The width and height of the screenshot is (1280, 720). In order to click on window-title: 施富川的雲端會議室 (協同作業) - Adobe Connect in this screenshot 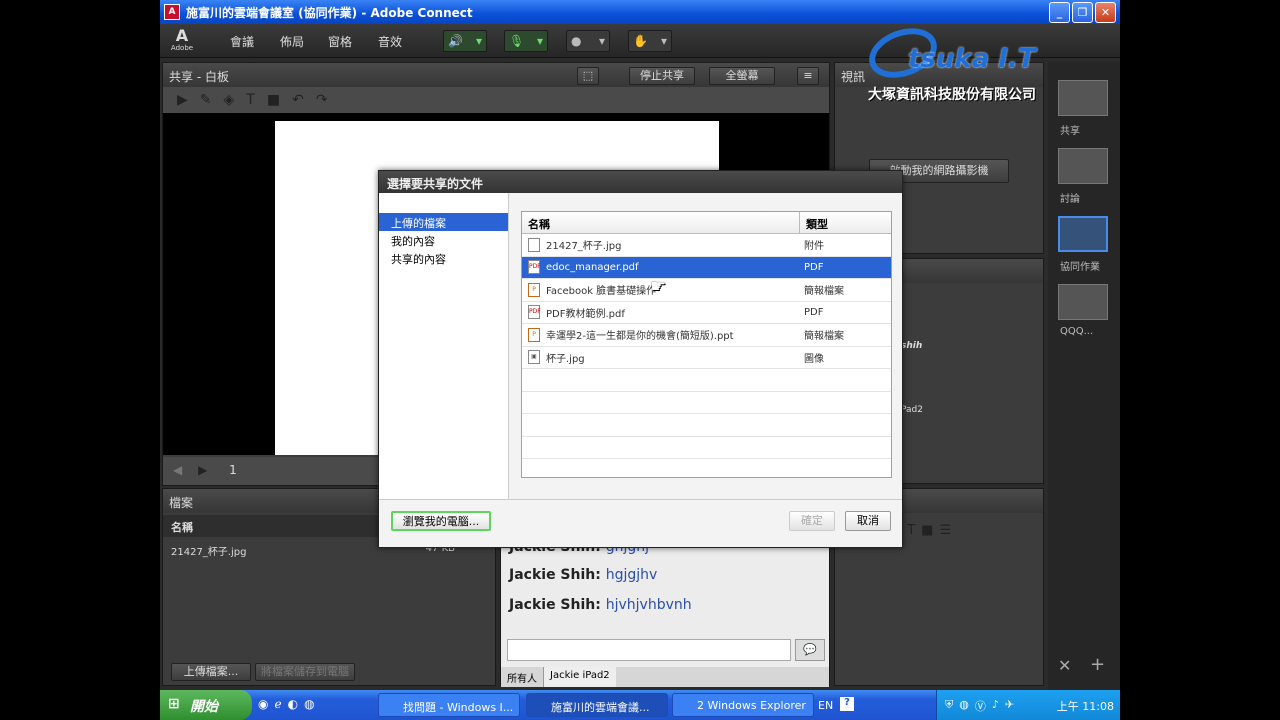, I will do `click(329, 12)`.